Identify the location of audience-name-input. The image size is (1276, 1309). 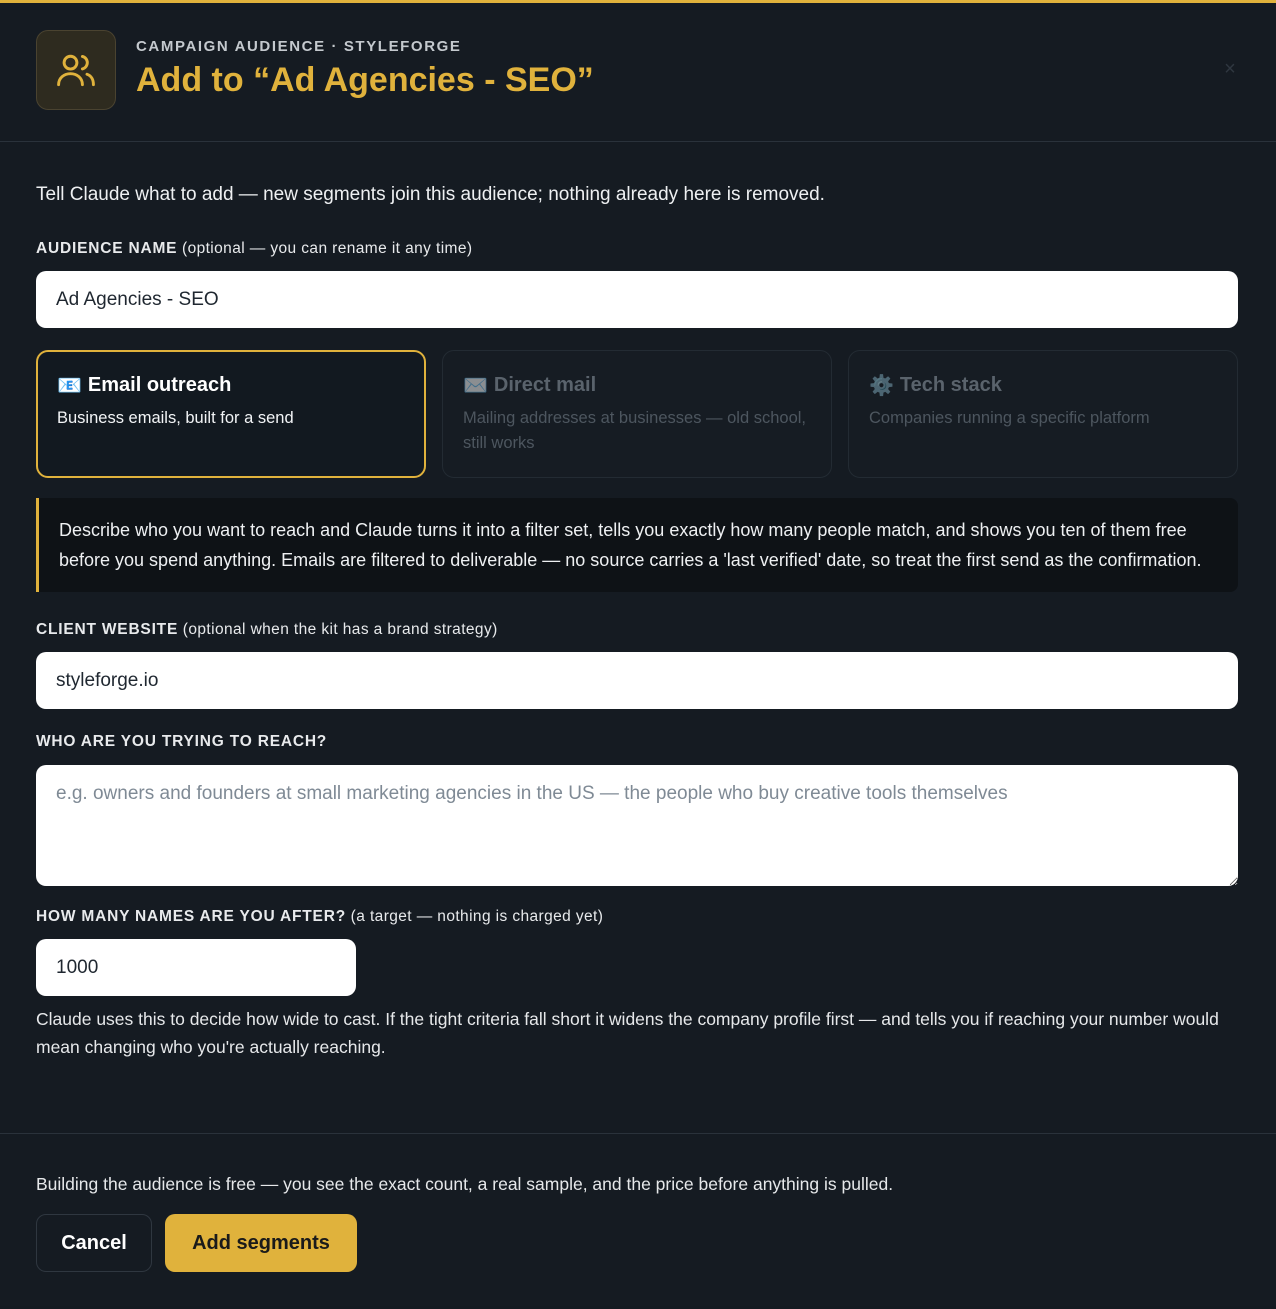
(637, 299).